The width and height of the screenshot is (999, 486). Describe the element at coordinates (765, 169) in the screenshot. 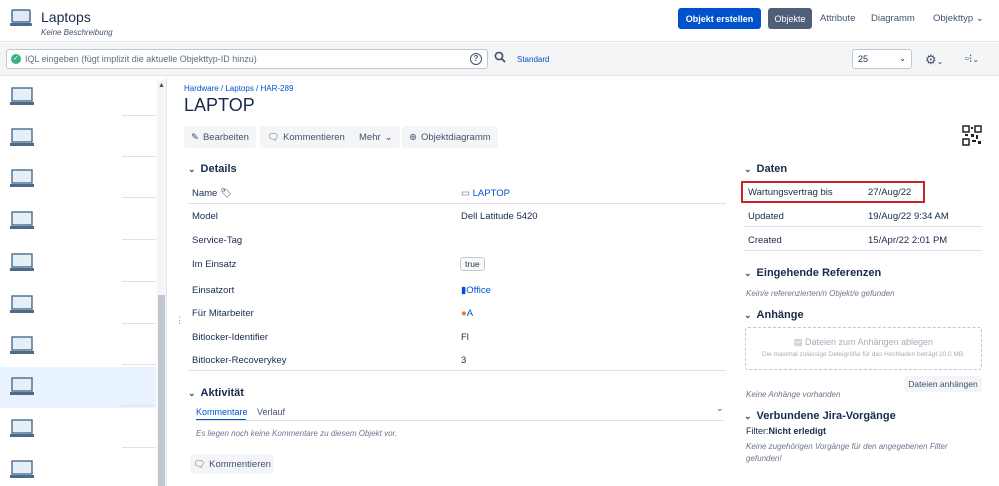

I see `dates-heading: ⌄ Daten` at that location.